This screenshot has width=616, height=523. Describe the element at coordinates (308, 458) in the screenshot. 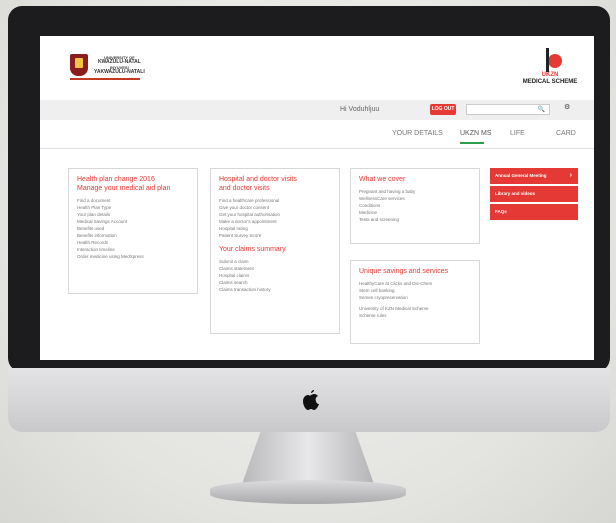

I see `monitor-stand` at that location.